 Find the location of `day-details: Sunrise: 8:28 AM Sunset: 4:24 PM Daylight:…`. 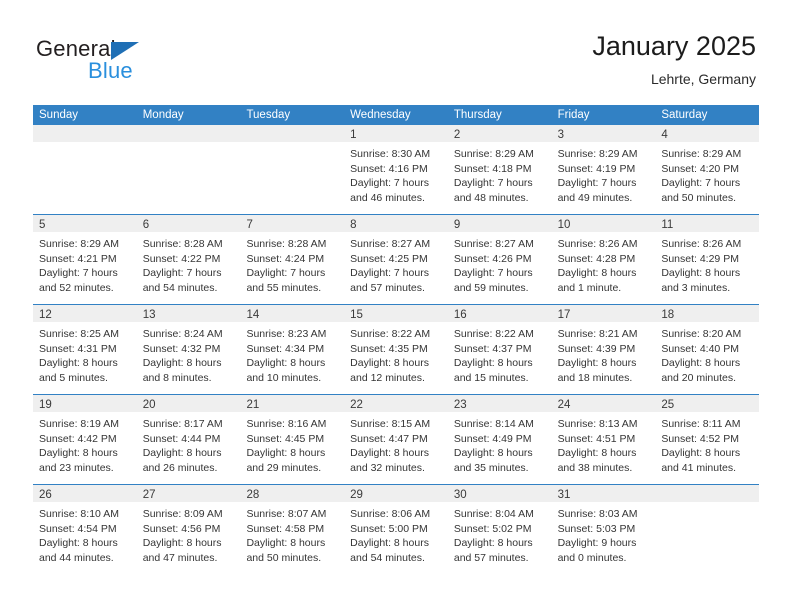

day-details: Sunrise: 8:28 AM Sunset: 4:24 PM Daylight:… is located at coordinates (292, 263).